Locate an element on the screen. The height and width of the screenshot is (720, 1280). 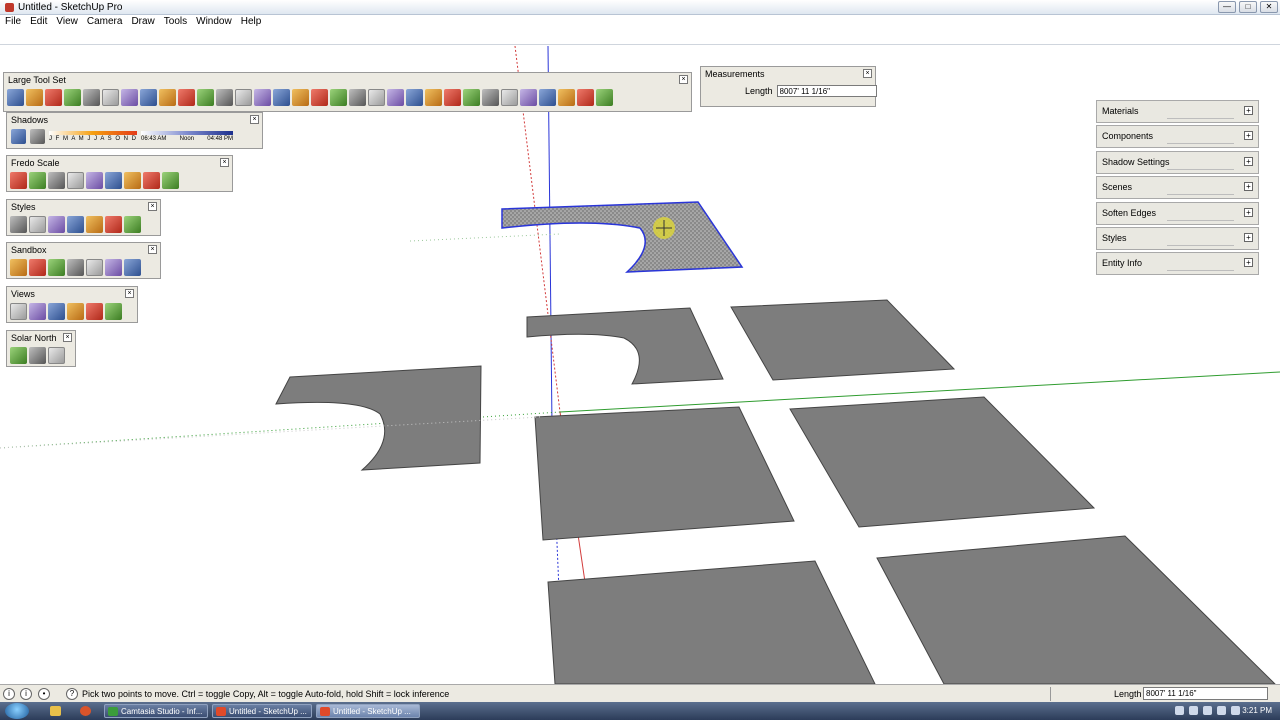
text-icon is located at coordinates (376, 97).